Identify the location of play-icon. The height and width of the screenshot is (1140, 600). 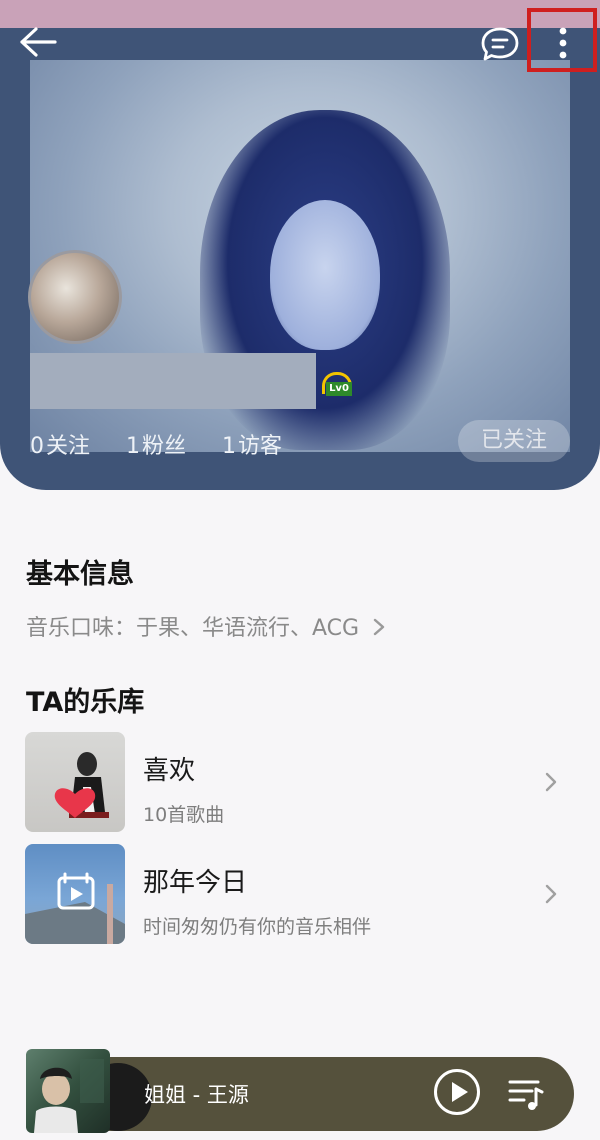
(457, 1092).